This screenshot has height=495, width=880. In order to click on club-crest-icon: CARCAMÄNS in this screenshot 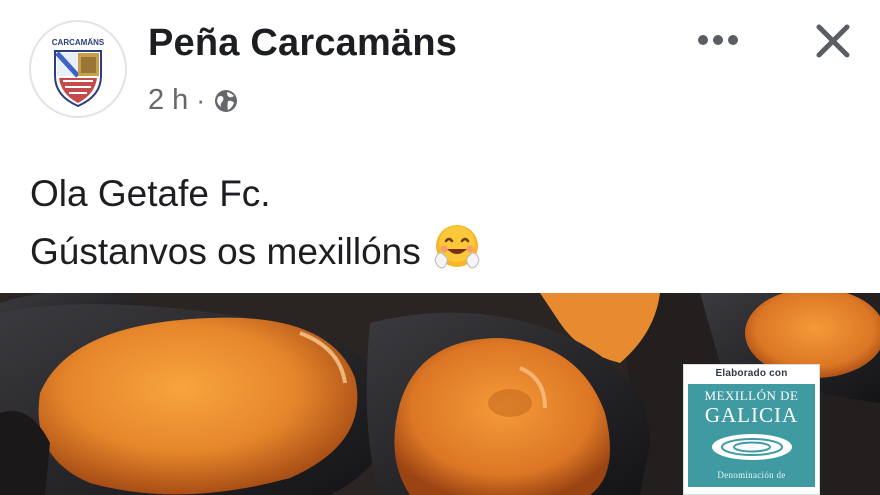, I will do `click(78, 69)`.